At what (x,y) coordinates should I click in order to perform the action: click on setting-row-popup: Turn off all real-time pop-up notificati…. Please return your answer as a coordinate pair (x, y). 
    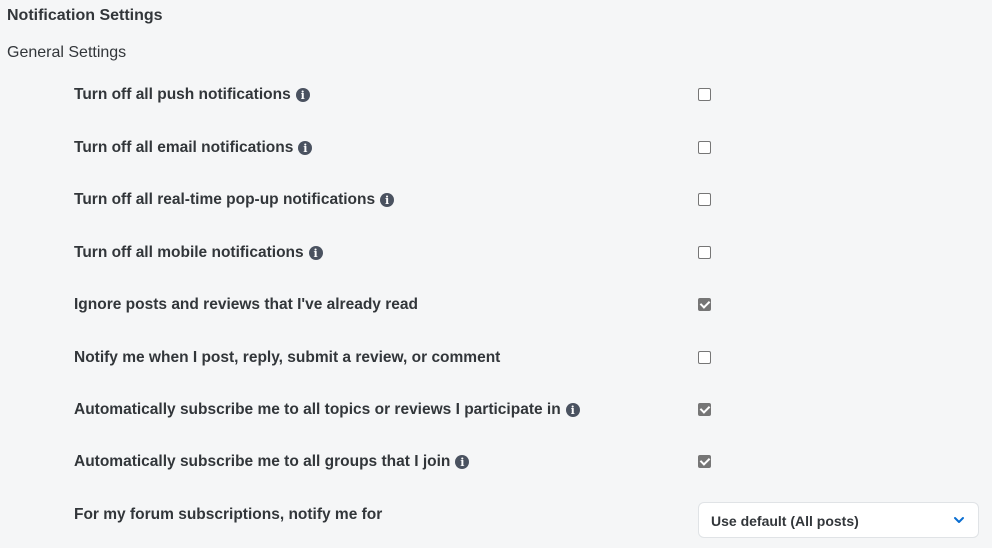
    Looking at the image, I should click on (496, 200).